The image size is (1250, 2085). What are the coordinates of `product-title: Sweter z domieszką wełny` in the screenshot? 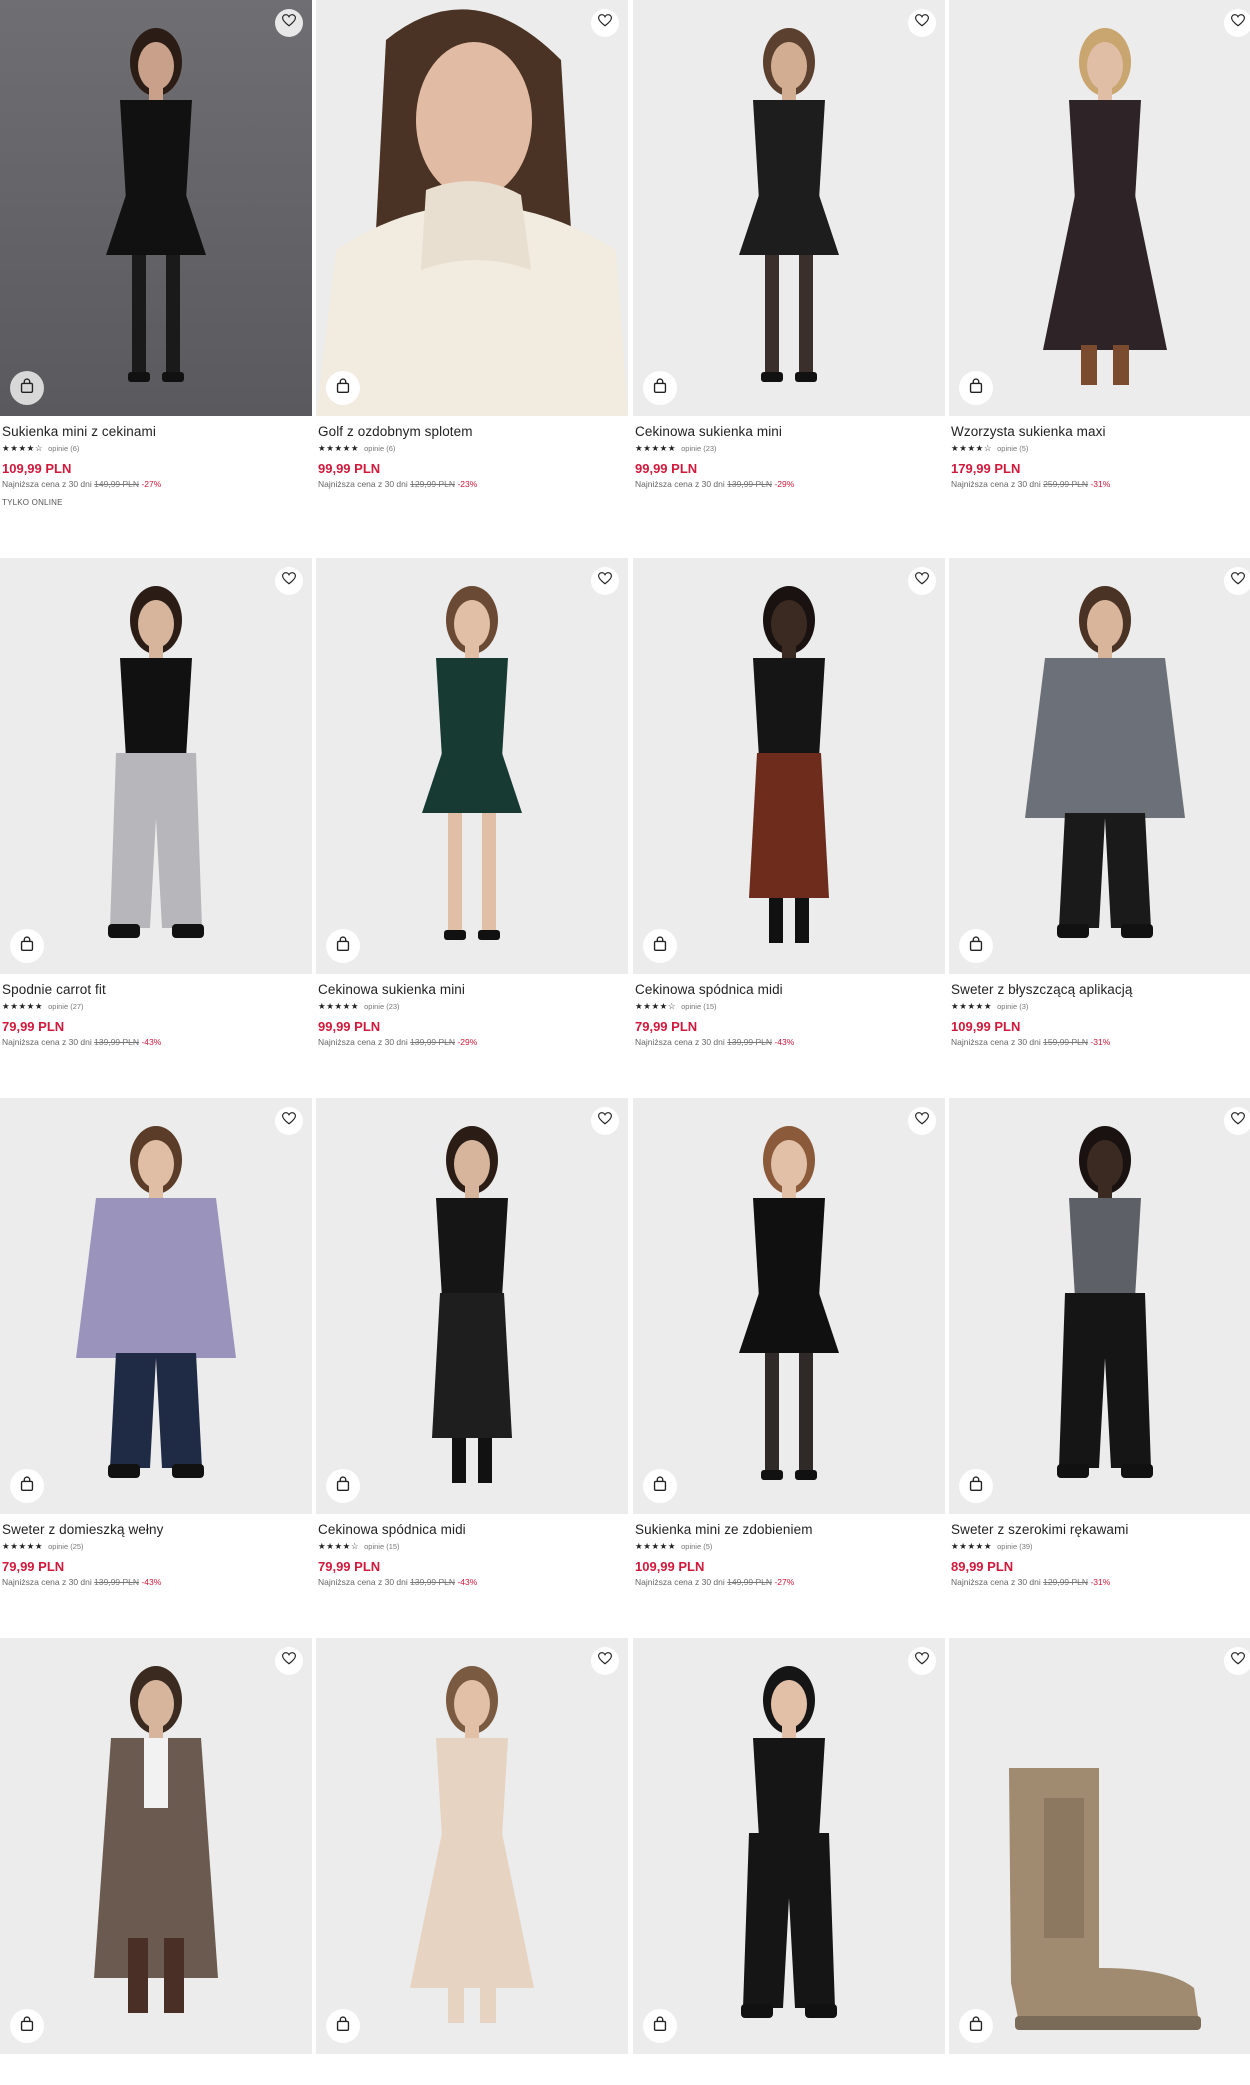 It's located at (156, 1529).